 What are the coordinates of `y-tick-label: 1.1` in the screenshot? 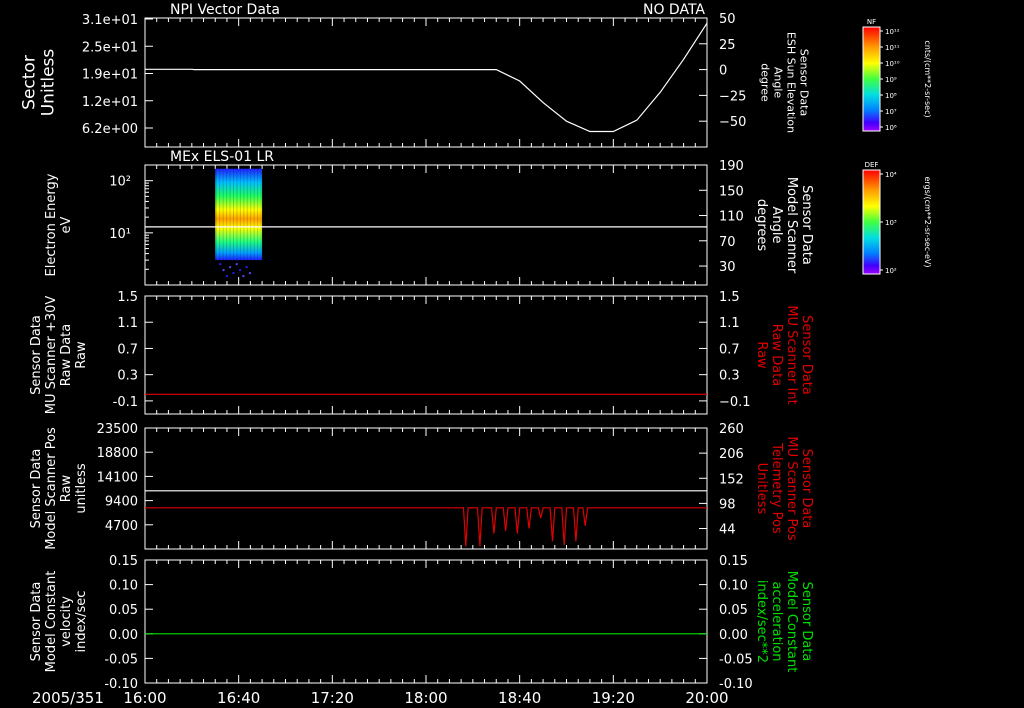 It's located at (127, 323).